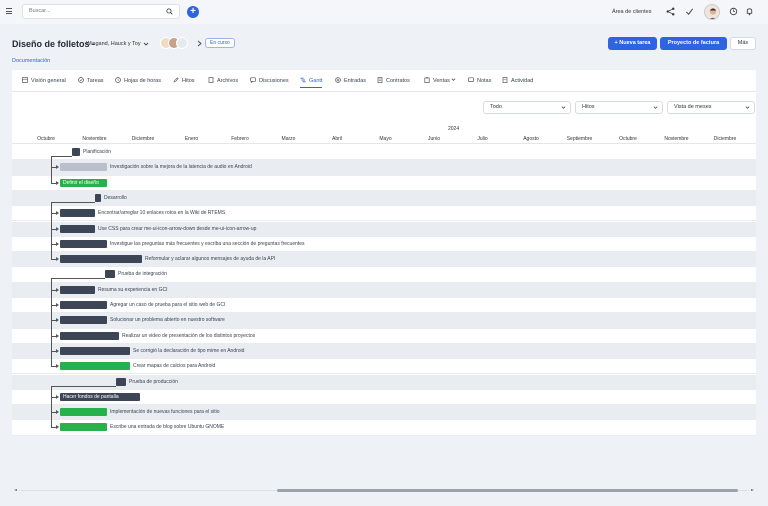 The image size is (768, 506). What do you see at coordinates (434, 139) in the screenshot?
I see `gantt-month-label: Junio` at bounding box center [434, 139].